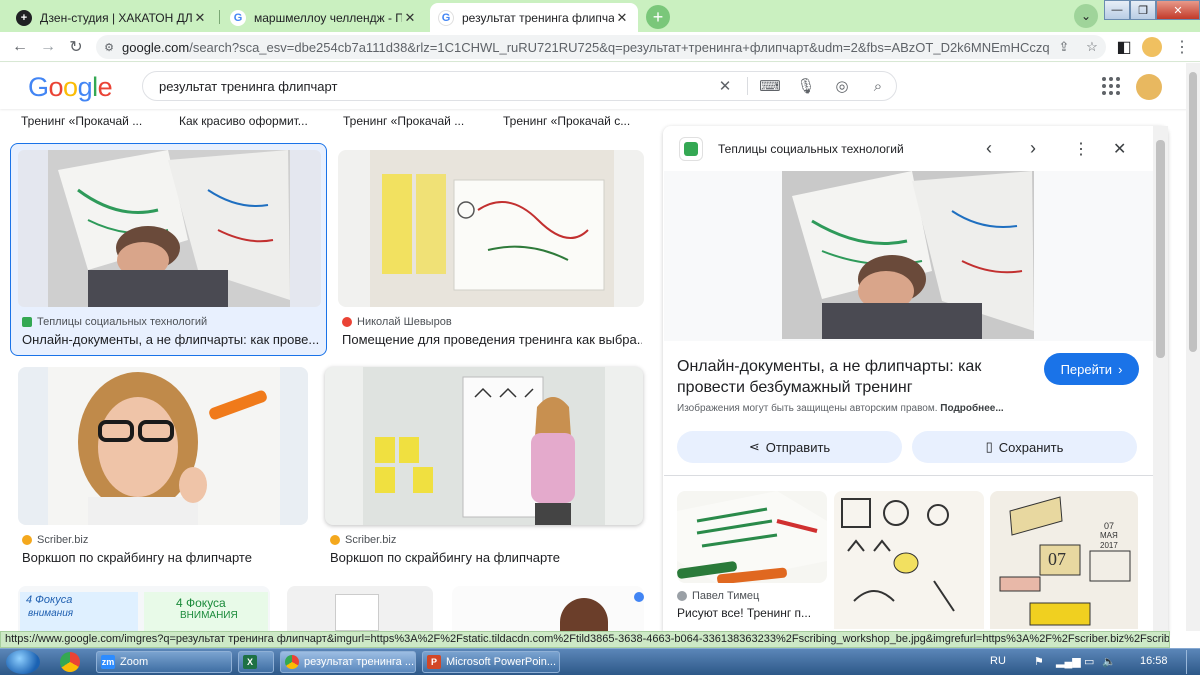 The height and width of the screenshot is (675, 1200). What do you see at coordinates (1109, 545) in the screenshot?
I see `image-text: 2017` at bounding box center [1109, 545].